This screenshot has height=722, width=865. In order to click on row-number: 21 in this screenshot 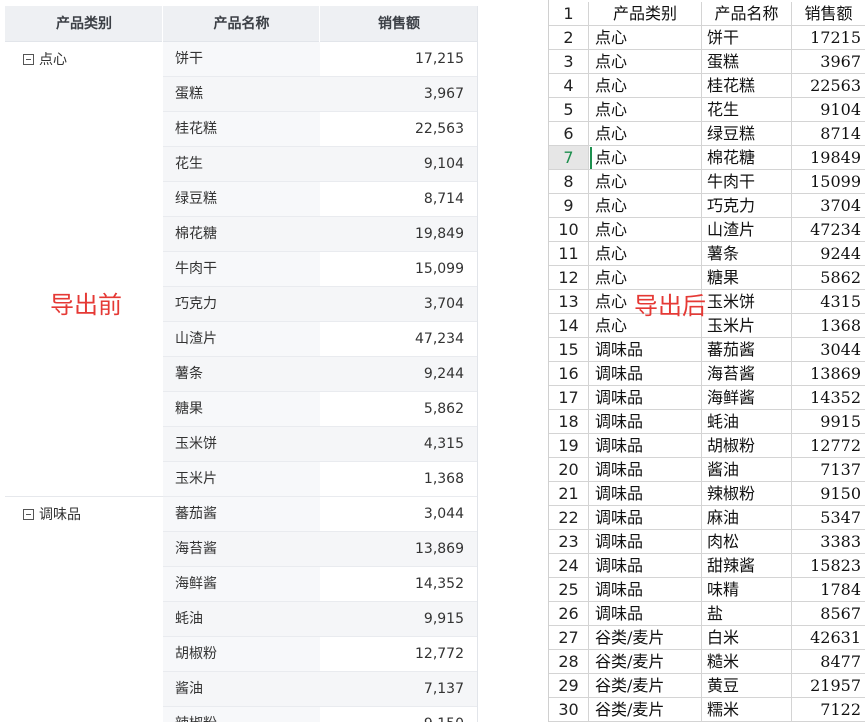, I will do `click(569, 494)`.